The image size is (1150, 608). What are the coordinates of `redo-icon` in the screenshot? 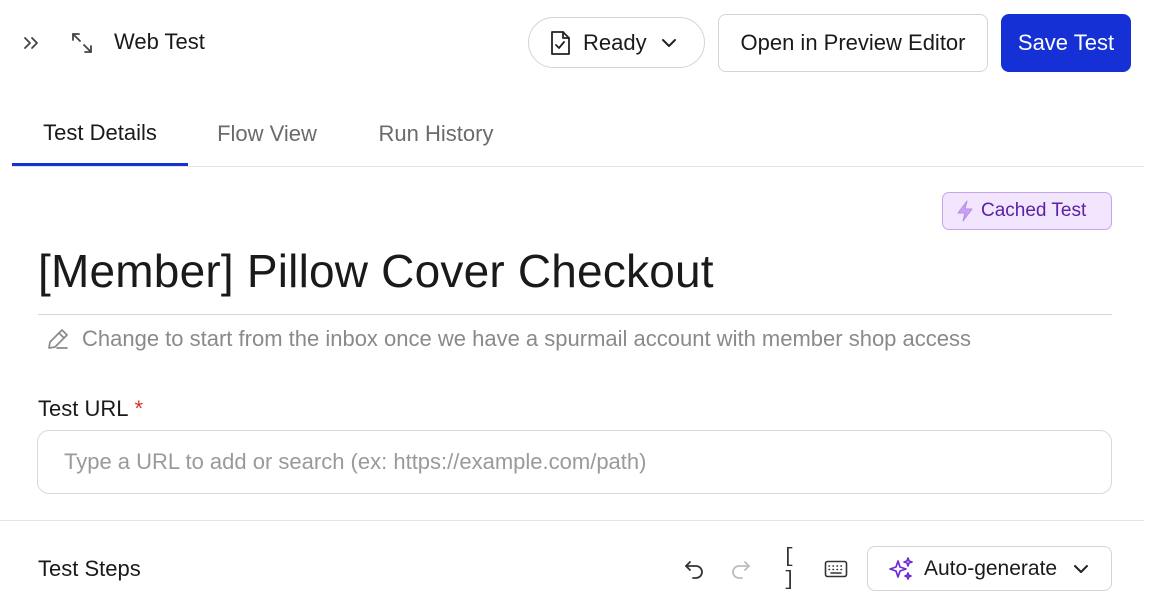 It's located at (741, 569).